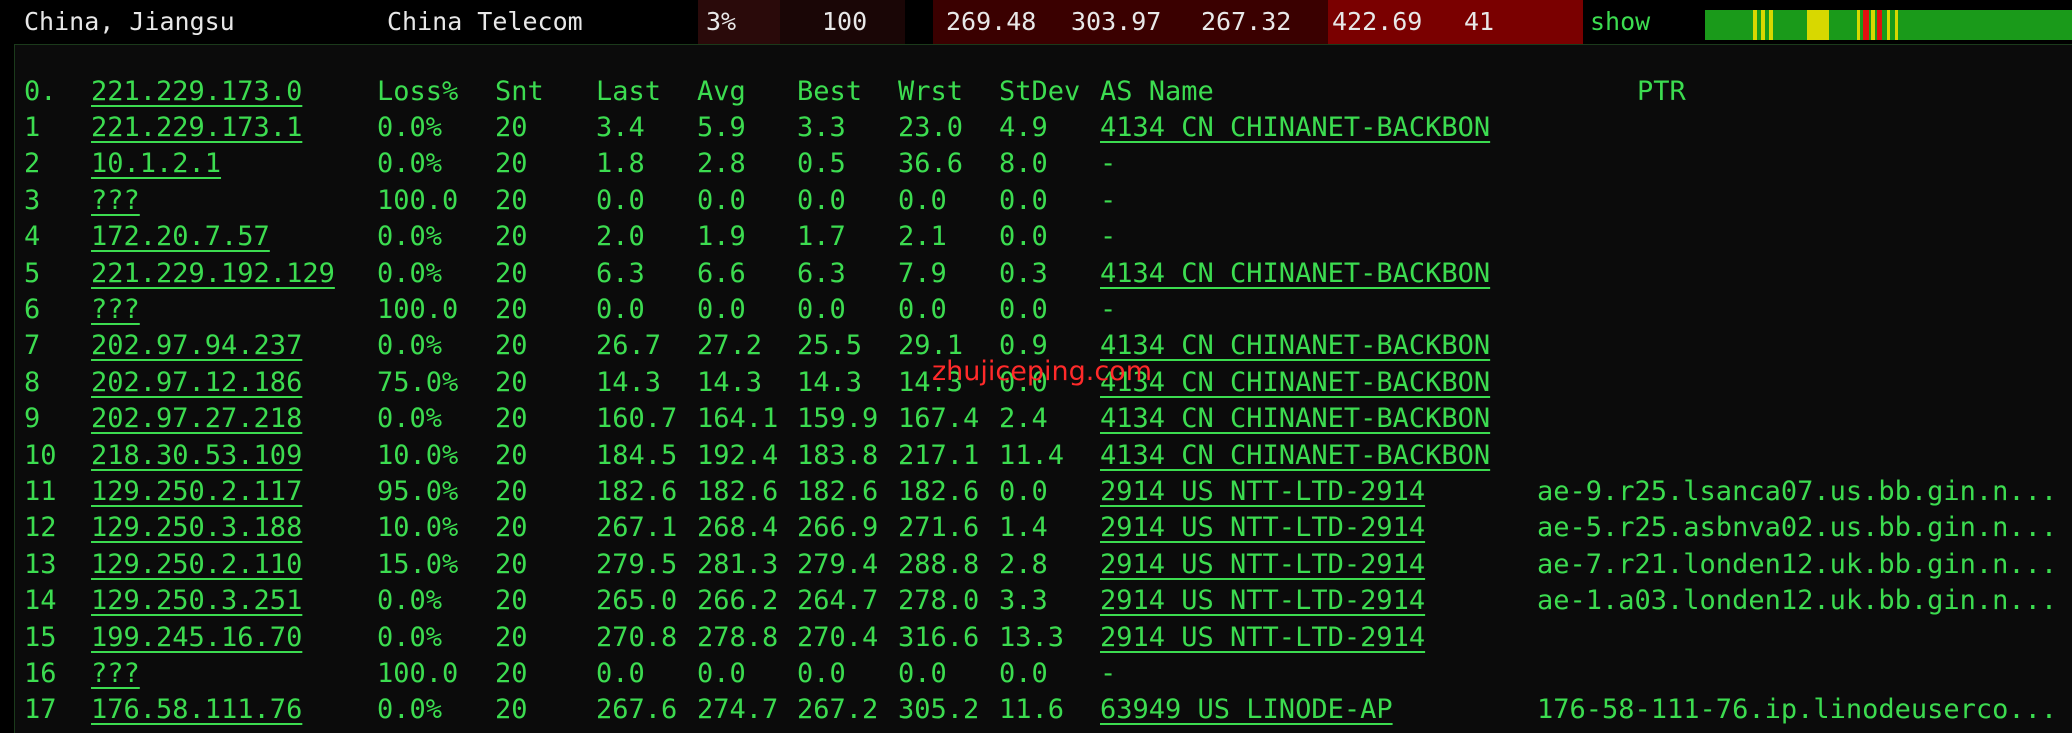 The width and height of the screenshot is (2072, 733). I want to click on col-asname-header: AS Name, so click(1157, 91).